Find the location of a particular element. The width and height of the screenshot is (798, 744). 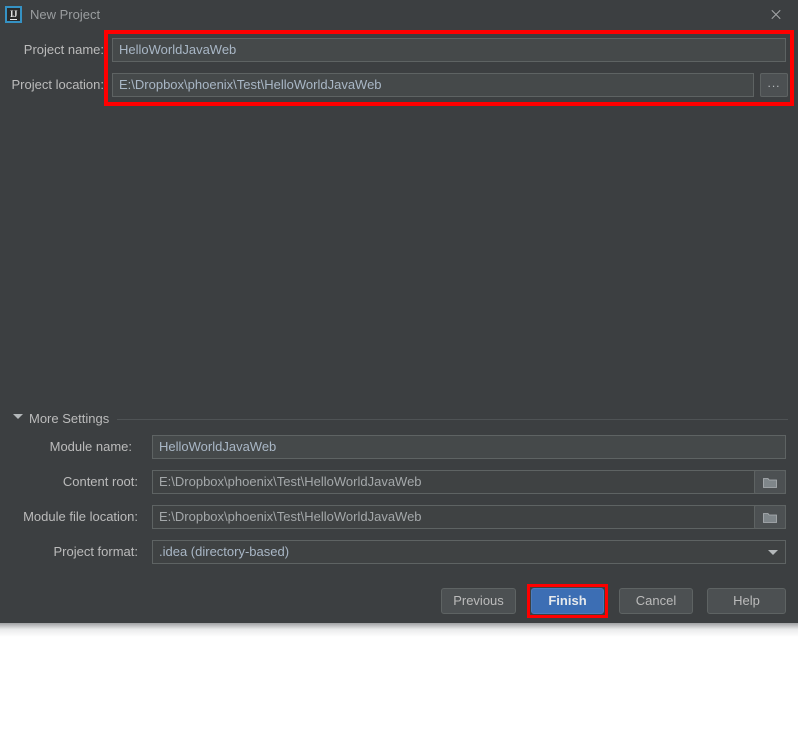

close-icon is located at coordinates (776, 15).